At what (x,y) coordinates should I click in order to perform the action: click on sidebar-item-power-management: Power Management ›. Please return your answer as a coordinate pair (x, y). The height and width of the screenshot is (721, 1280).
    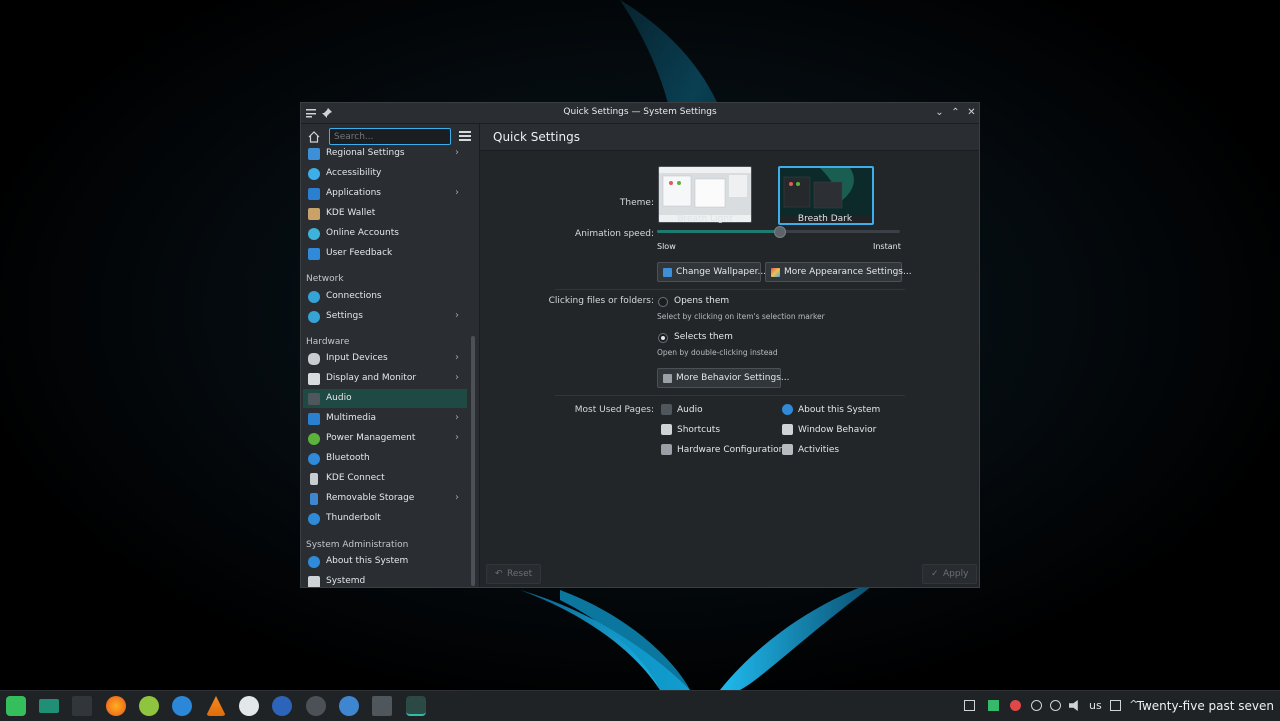
    Looking at the image, I should click on (385, 438).